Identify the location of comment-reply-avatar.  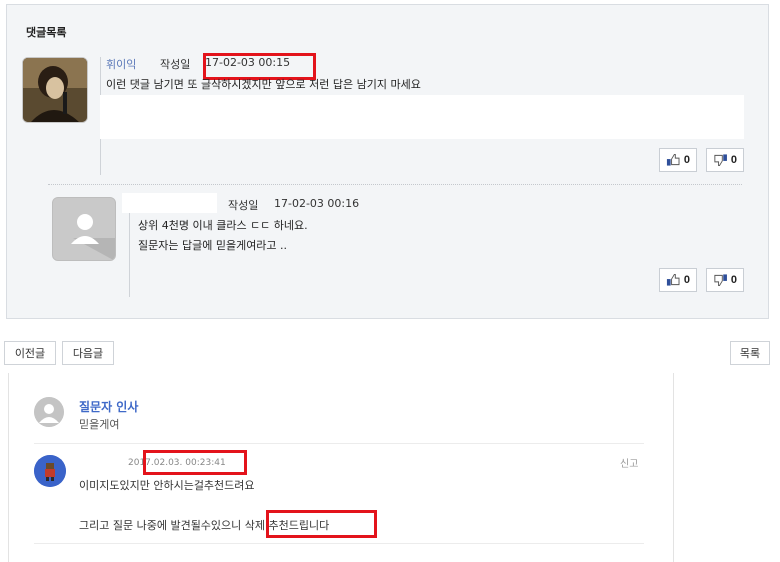
(84, 229).